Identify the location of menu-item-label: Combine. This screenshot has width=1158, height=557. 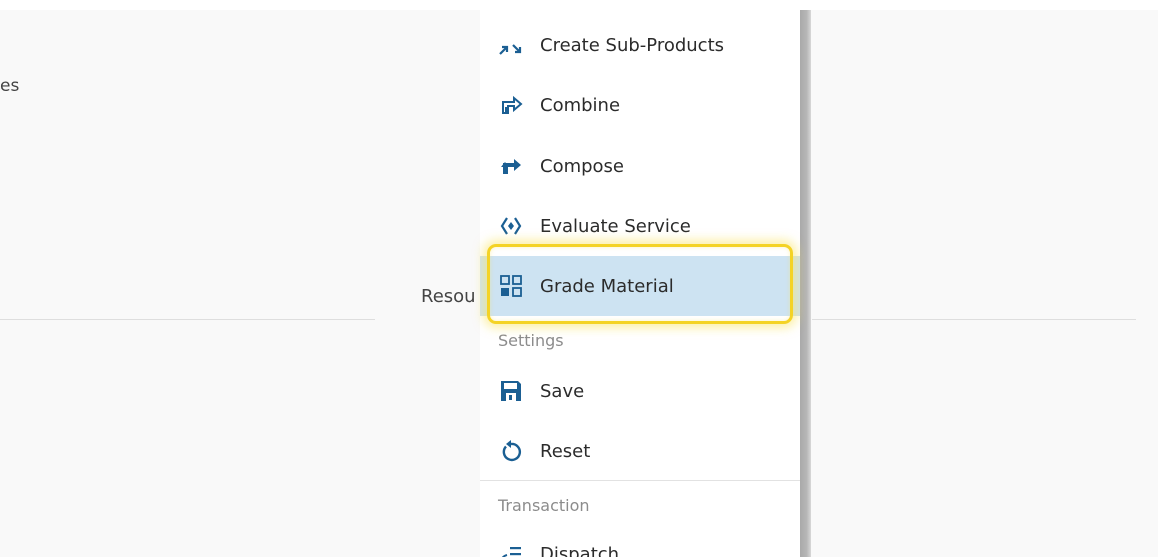
(580, 105).